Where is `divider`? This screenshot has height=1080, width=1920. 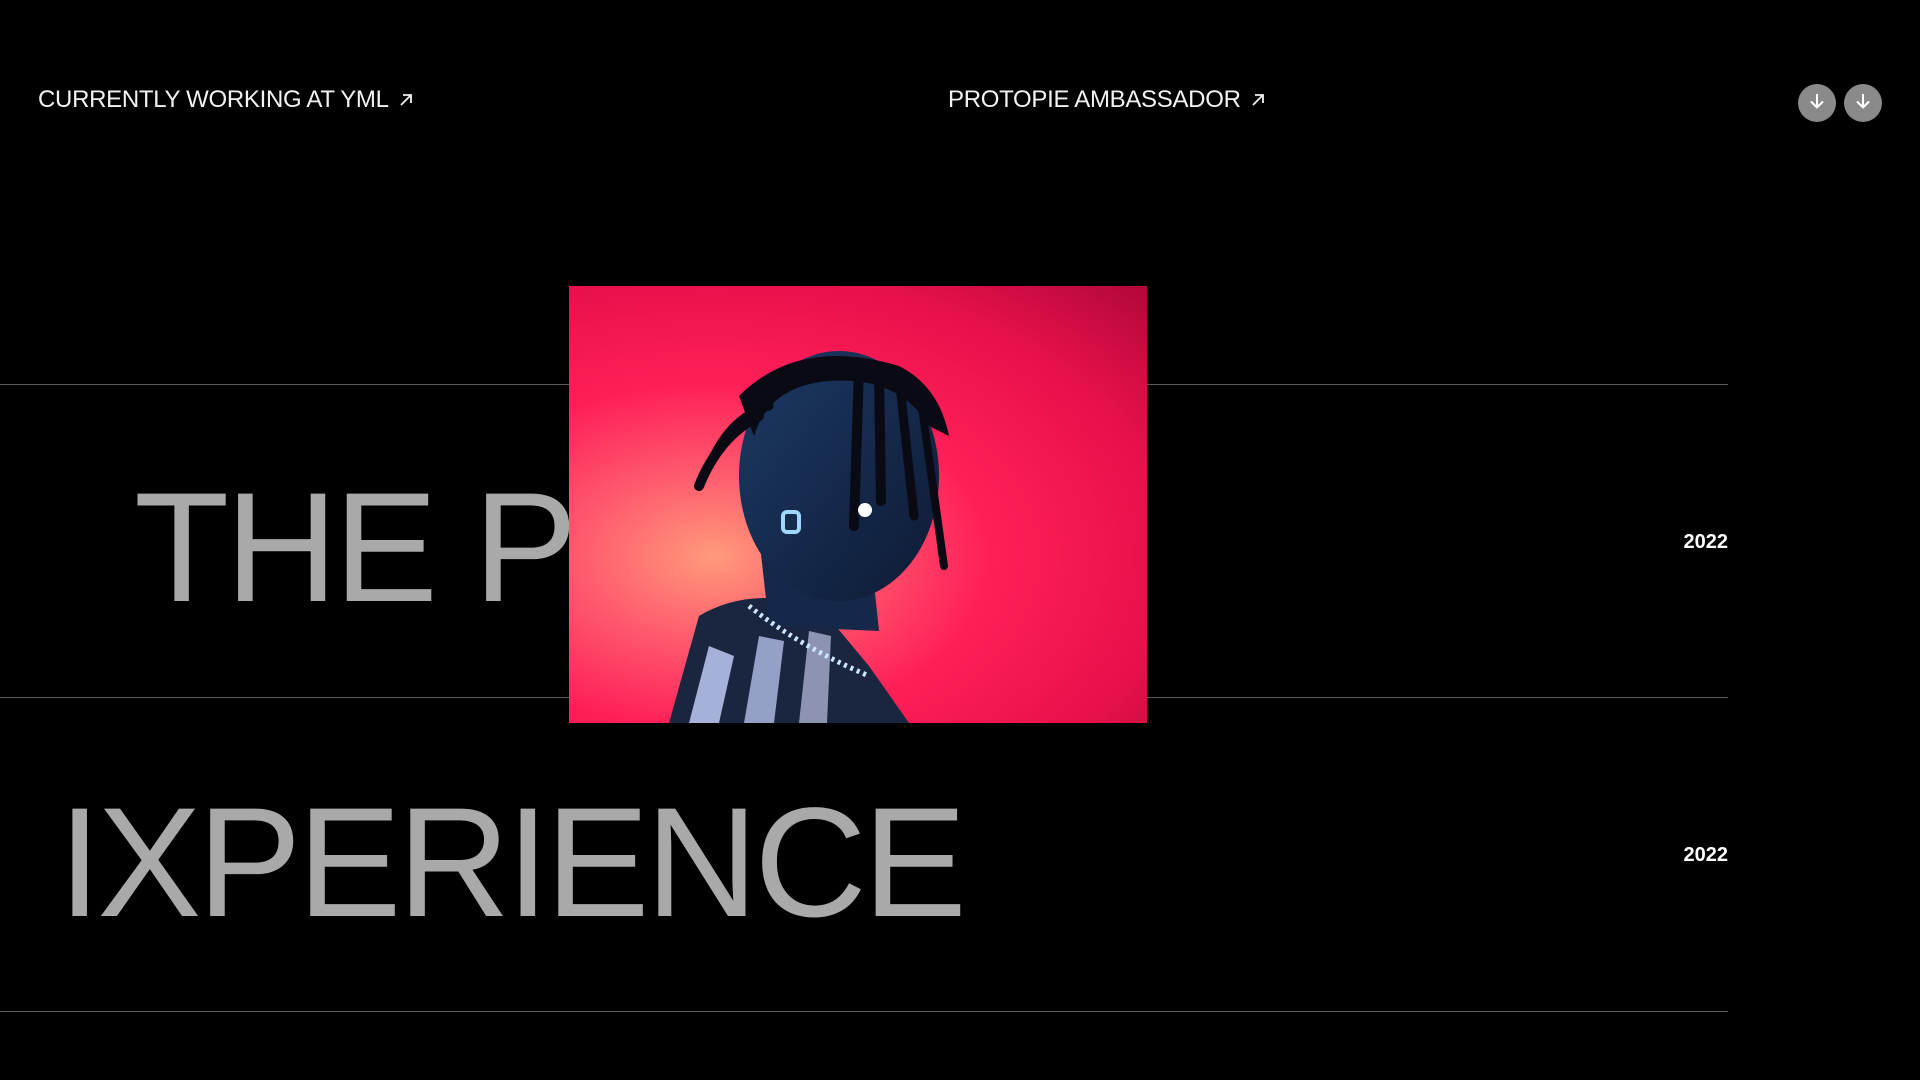 divider is located at coordinates (864, 1011).